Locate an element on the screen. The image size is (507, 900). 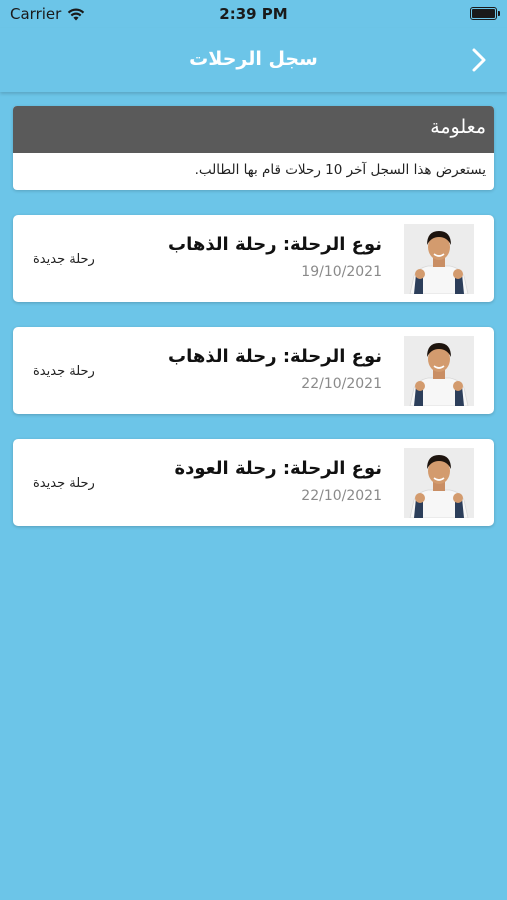
trip-date: 19/10/2021 is located at coordinates (341, 272).